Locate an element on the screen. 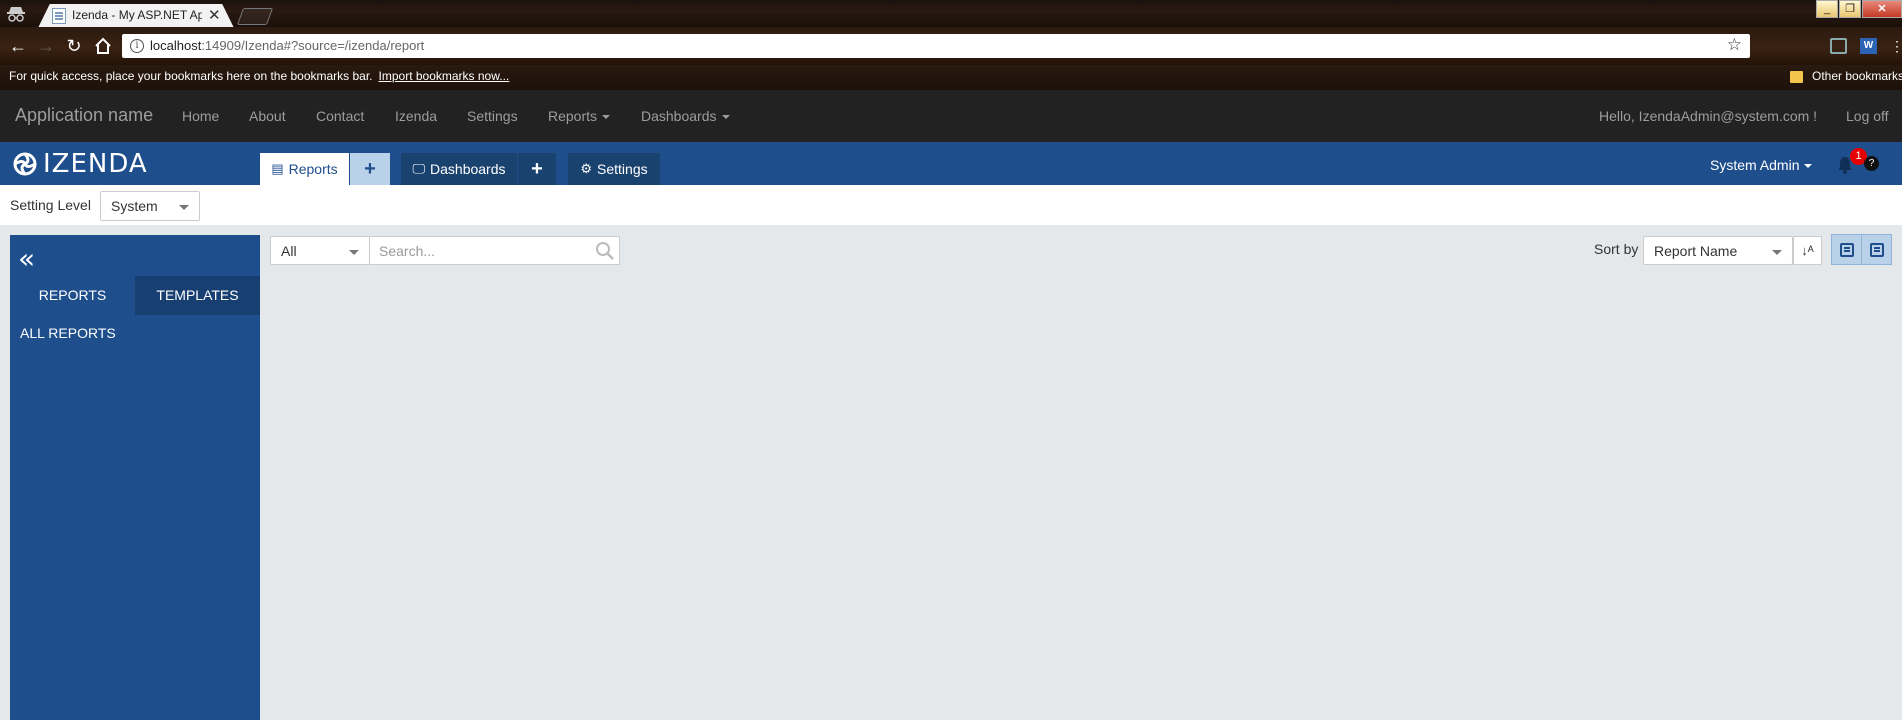 The height and width of the screenshot is (720, 1902). nav-izenda: Izenda is located at coordinates (416, 116).